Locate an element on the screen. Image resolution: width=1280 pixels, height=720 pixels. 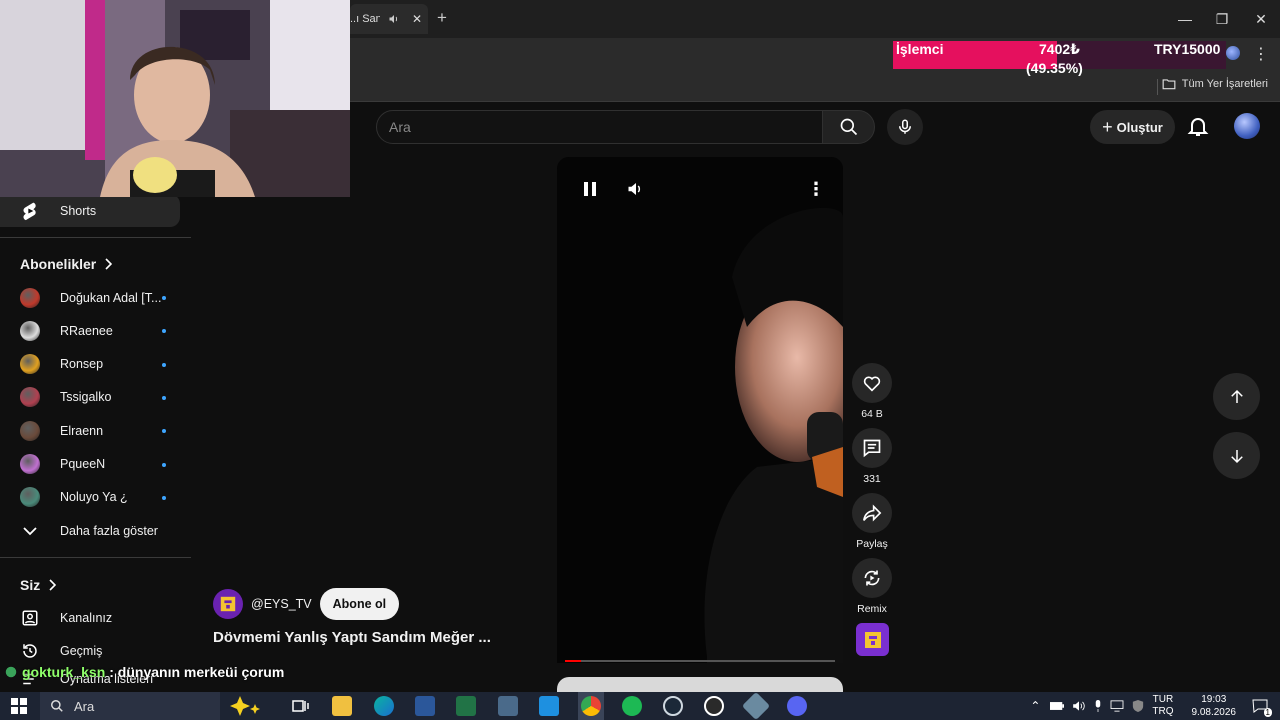
browser-menu-icon: ⋮ is located at coordinates (1261, 54).